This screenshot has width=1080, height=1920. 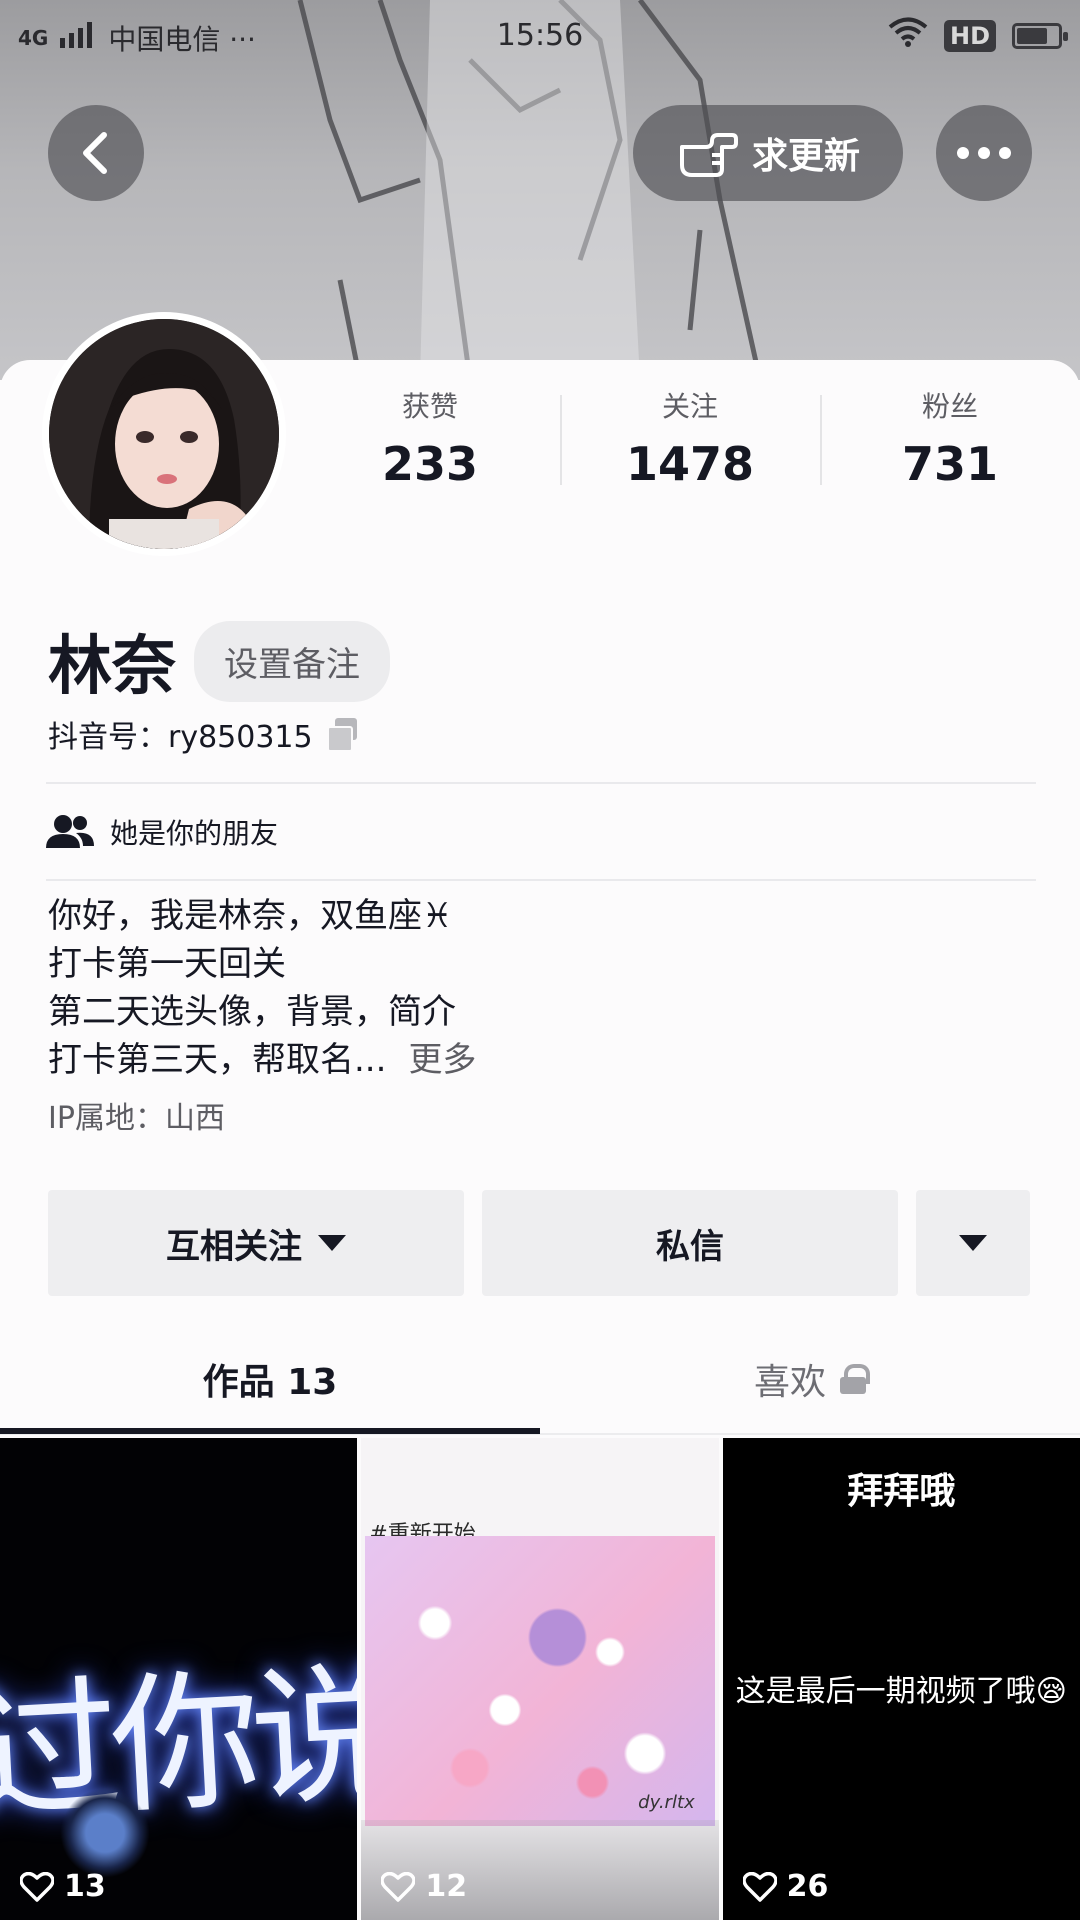 I want to click on like-count: 13, so click(x=85, y=1886).